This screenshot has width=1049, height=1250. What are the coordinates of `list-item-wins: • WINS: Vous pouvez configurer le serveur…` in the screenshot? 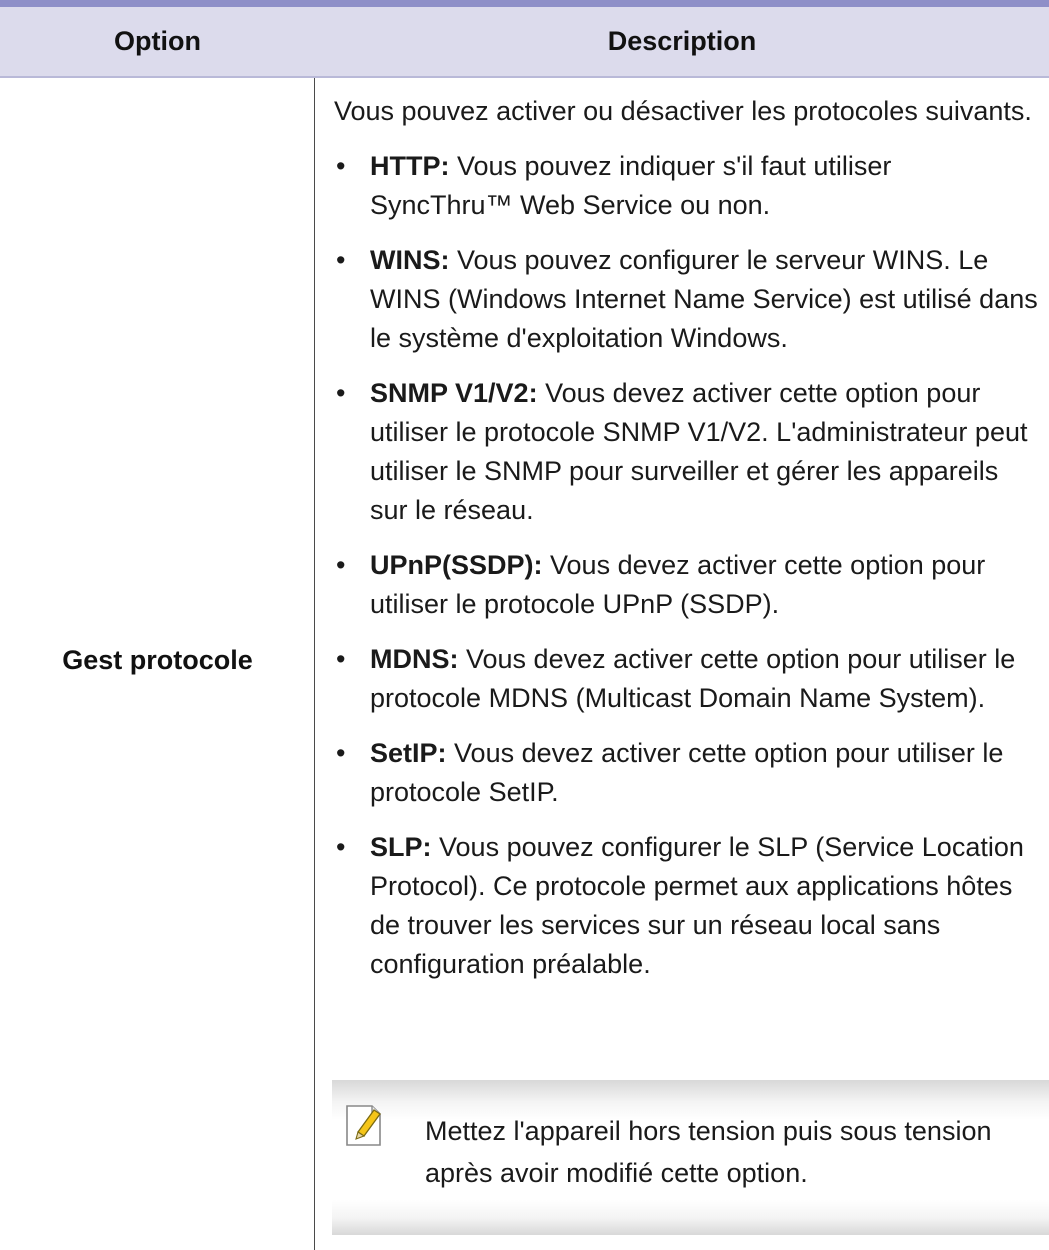 It's located at (686, 299).